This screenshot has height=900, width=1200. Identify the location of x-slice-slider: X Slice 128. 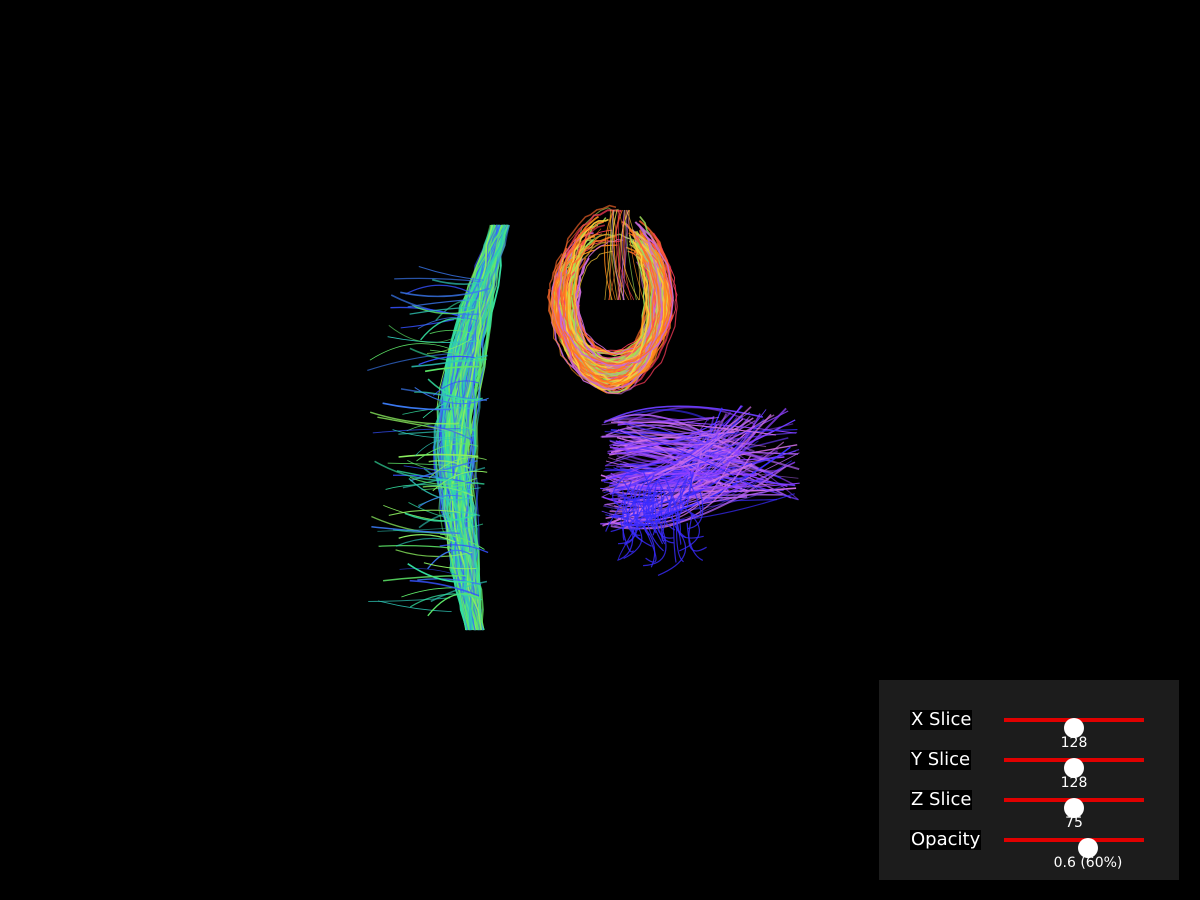
(1029, 730).